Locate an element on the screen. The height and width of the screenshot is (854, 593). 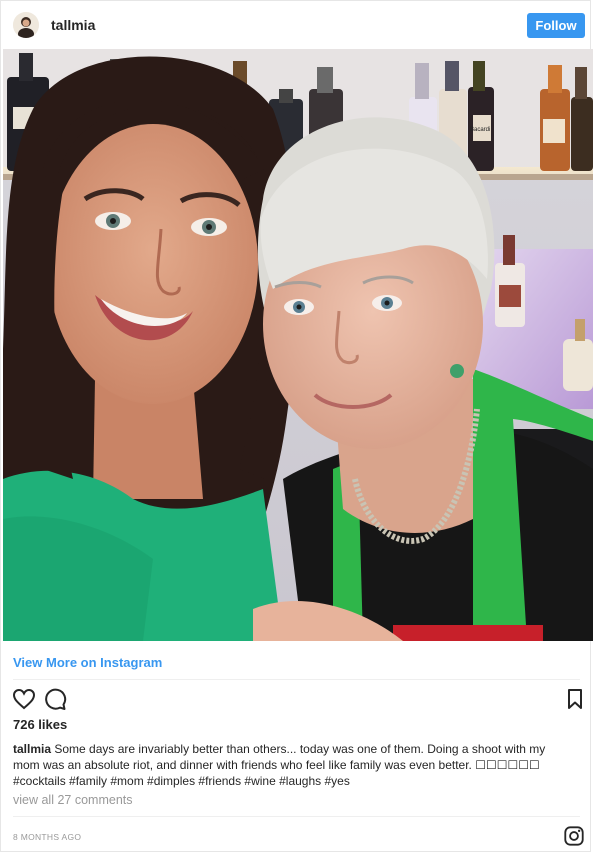
bottle-label: Bacardi is located at coordinates (480, 130).